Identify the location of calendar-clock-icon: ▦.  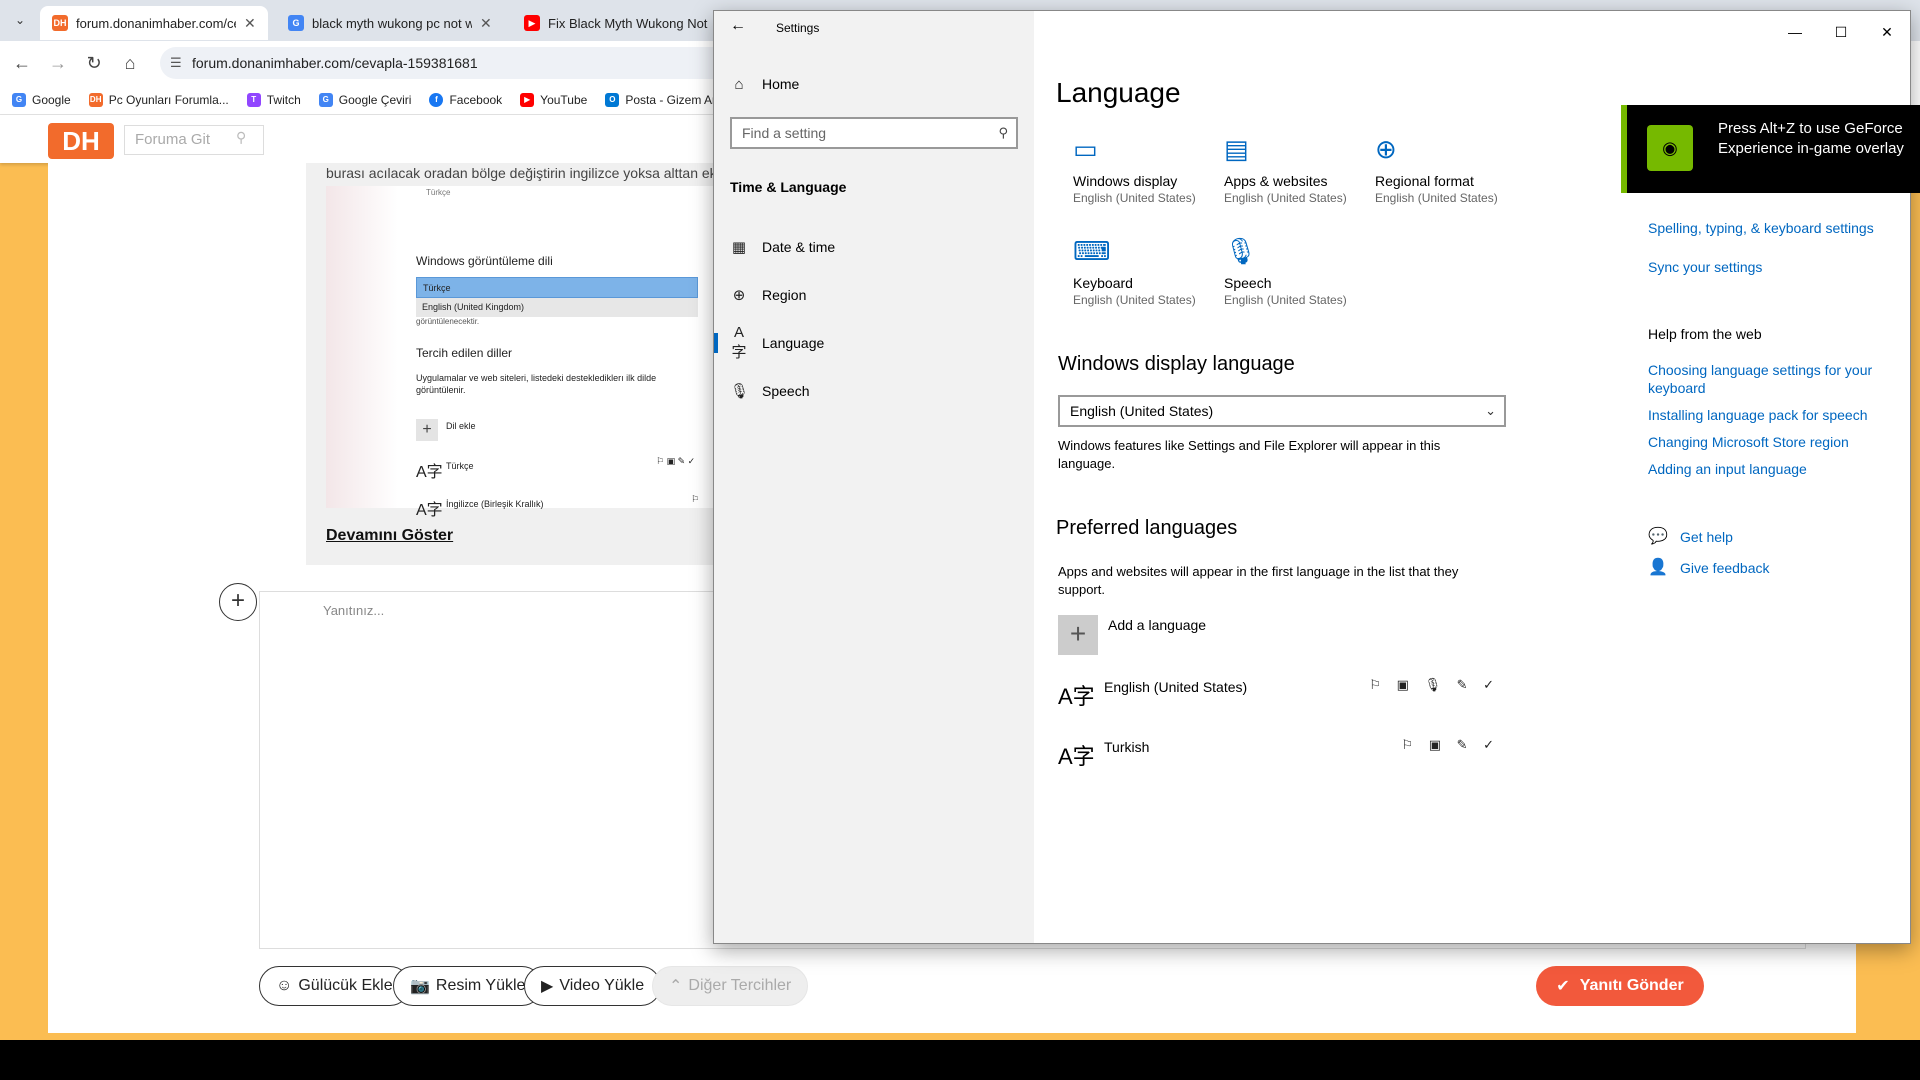
(739, 247).